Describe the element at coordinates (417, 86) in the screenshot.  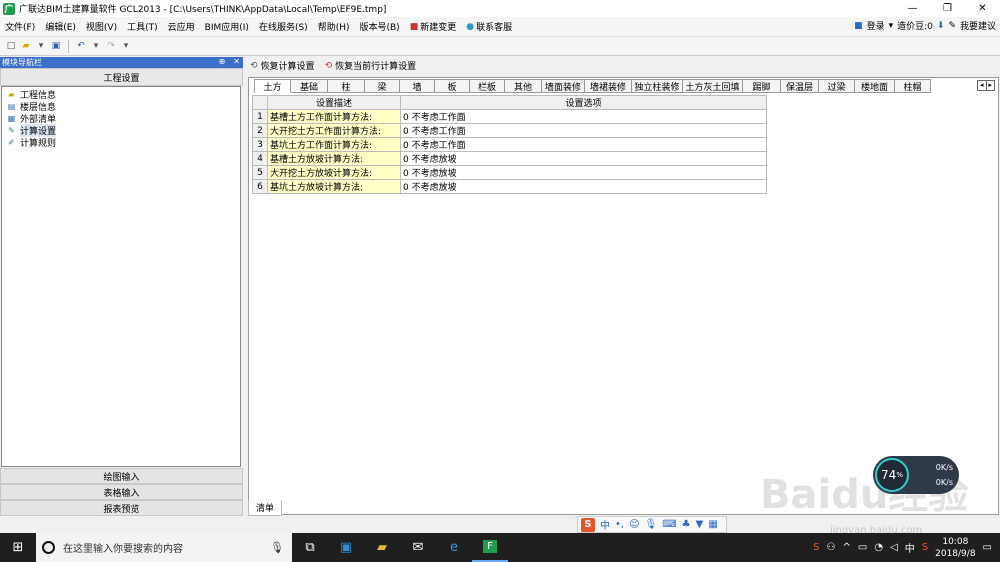
I see `tab-wall: 墙` at that location.